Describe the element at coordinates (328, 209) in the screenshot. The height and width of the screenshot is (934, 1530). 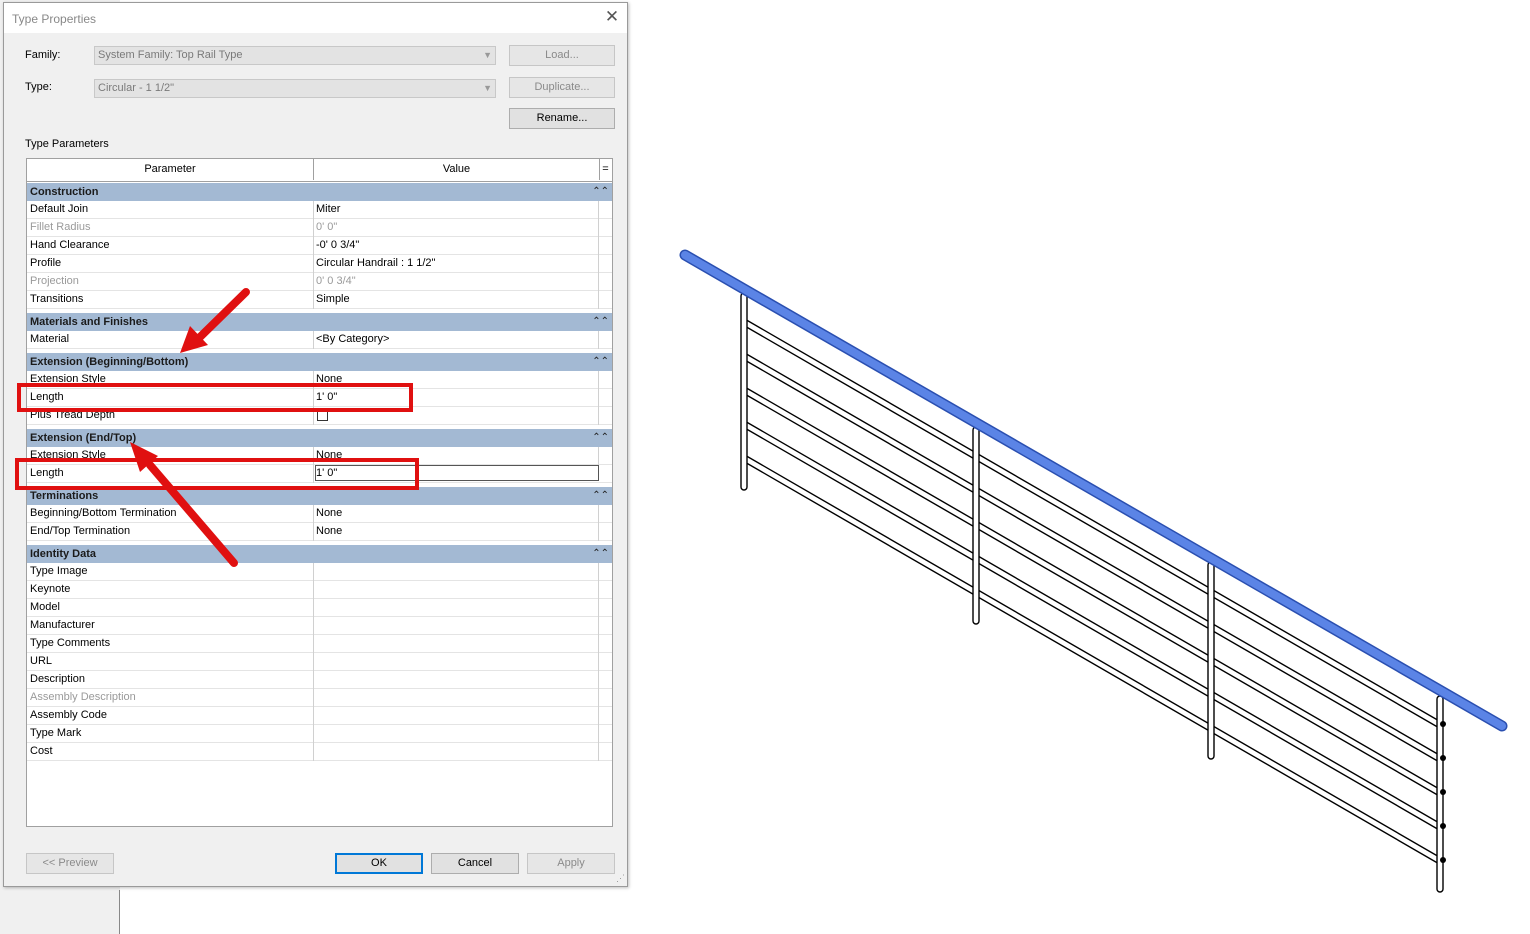
I see `param-value: Miter` at that location.